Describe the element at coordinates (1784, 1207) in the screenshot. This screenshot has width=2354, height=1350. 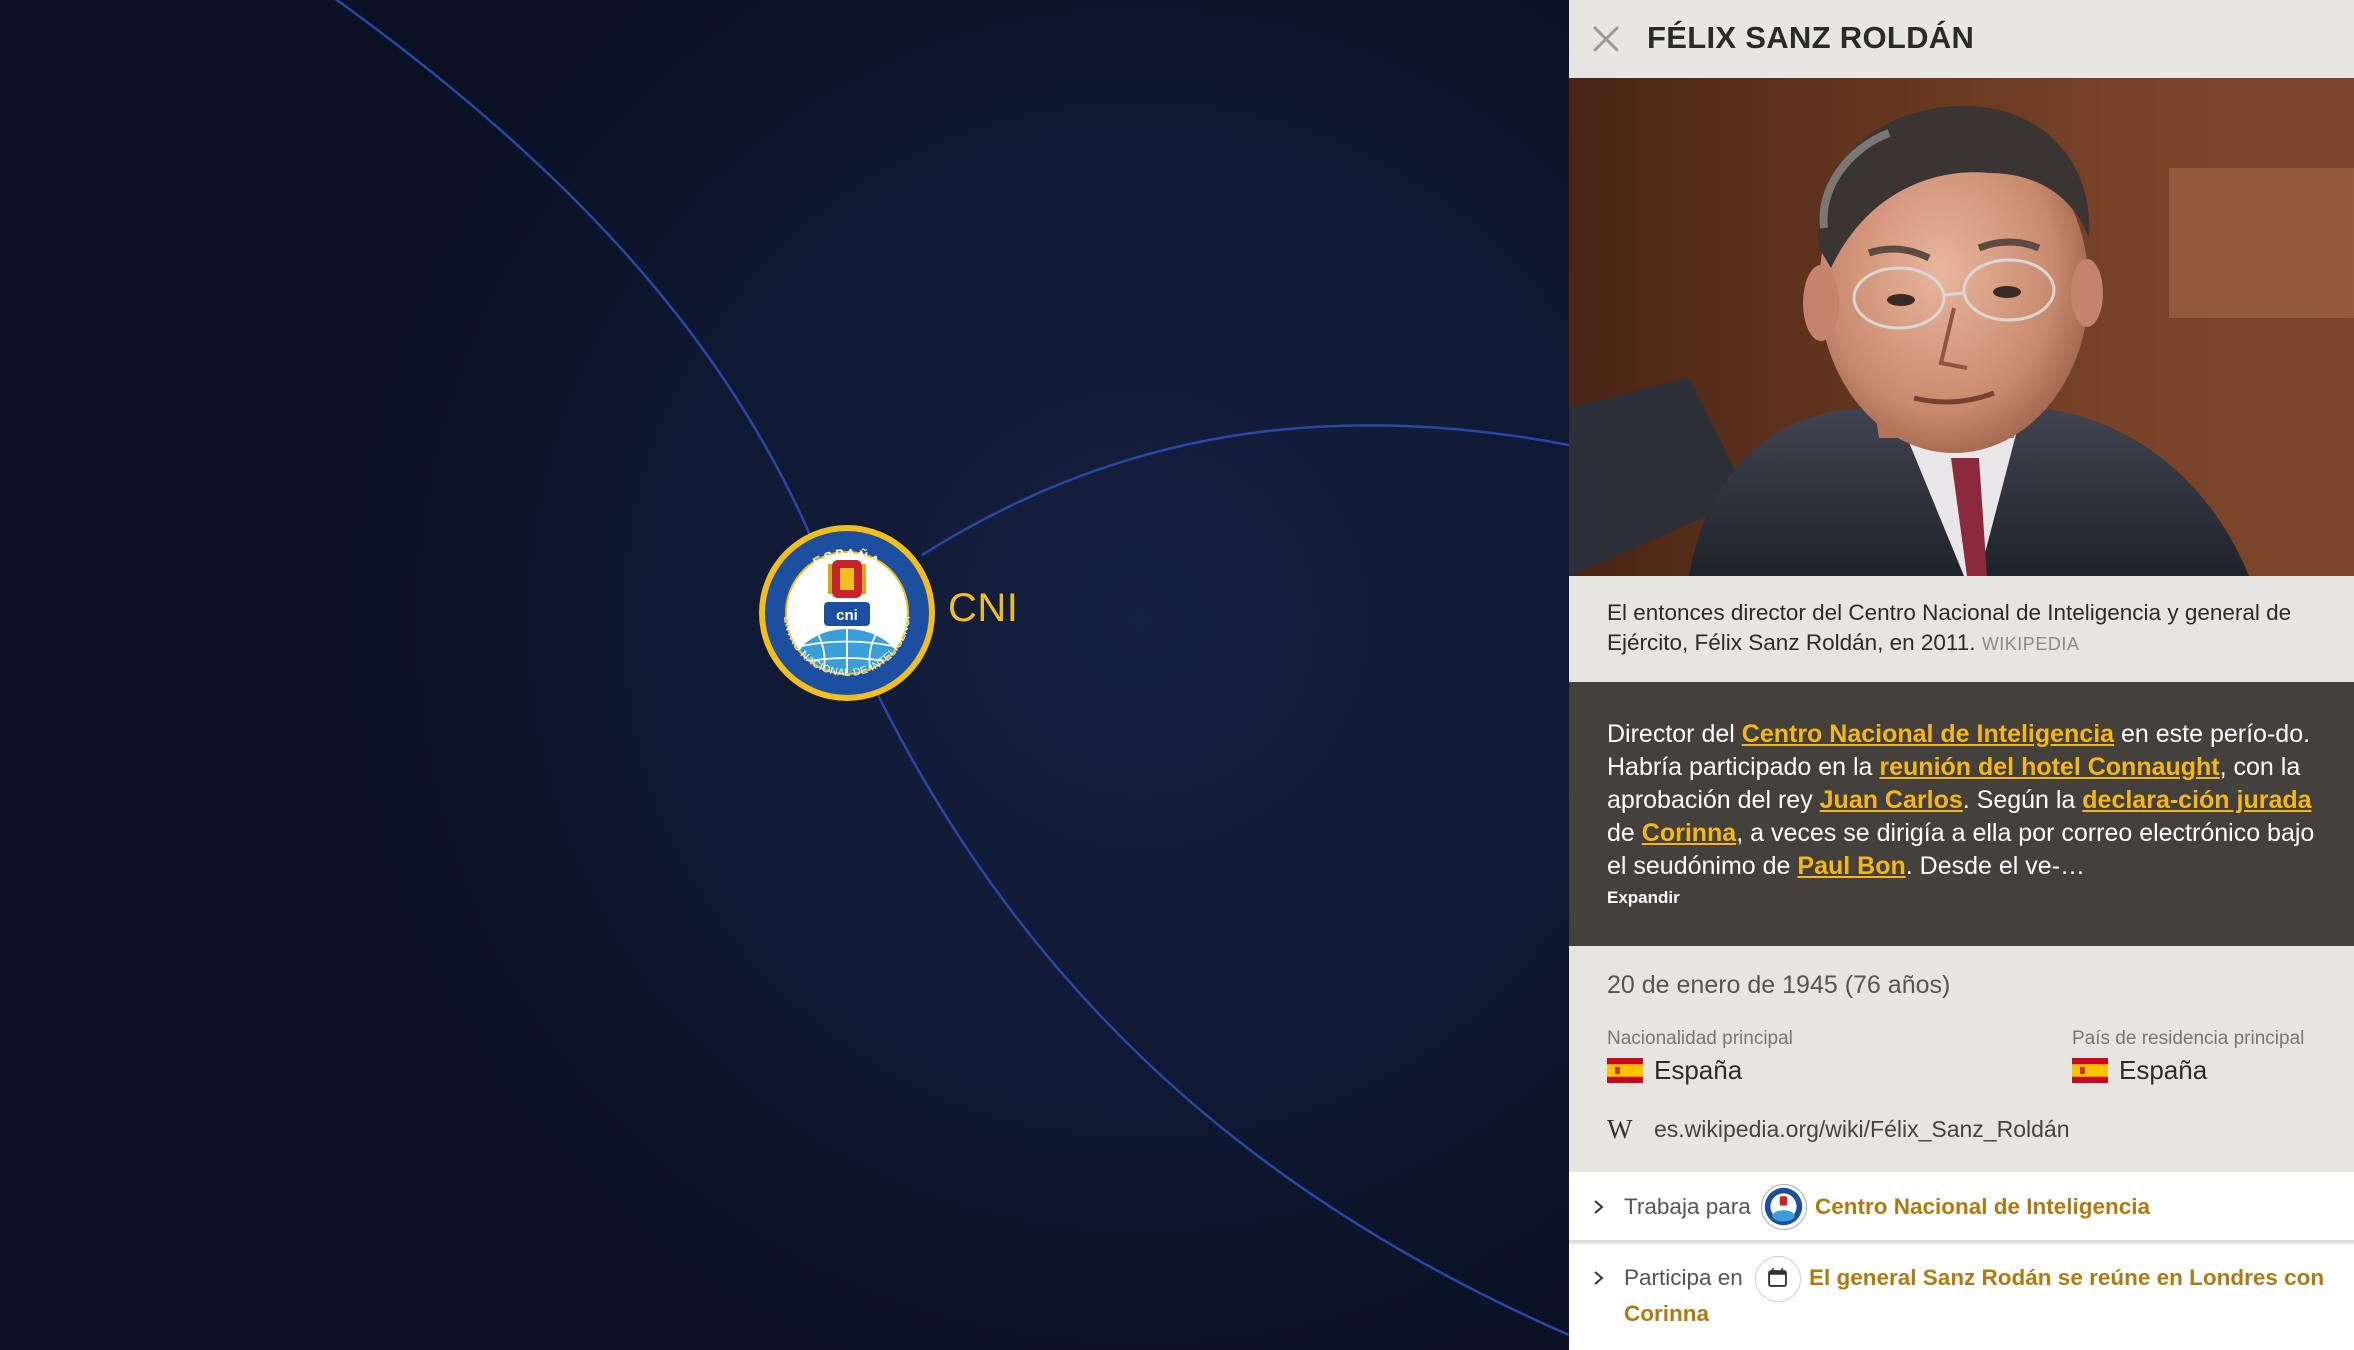
I see `cni-logo` at that location.